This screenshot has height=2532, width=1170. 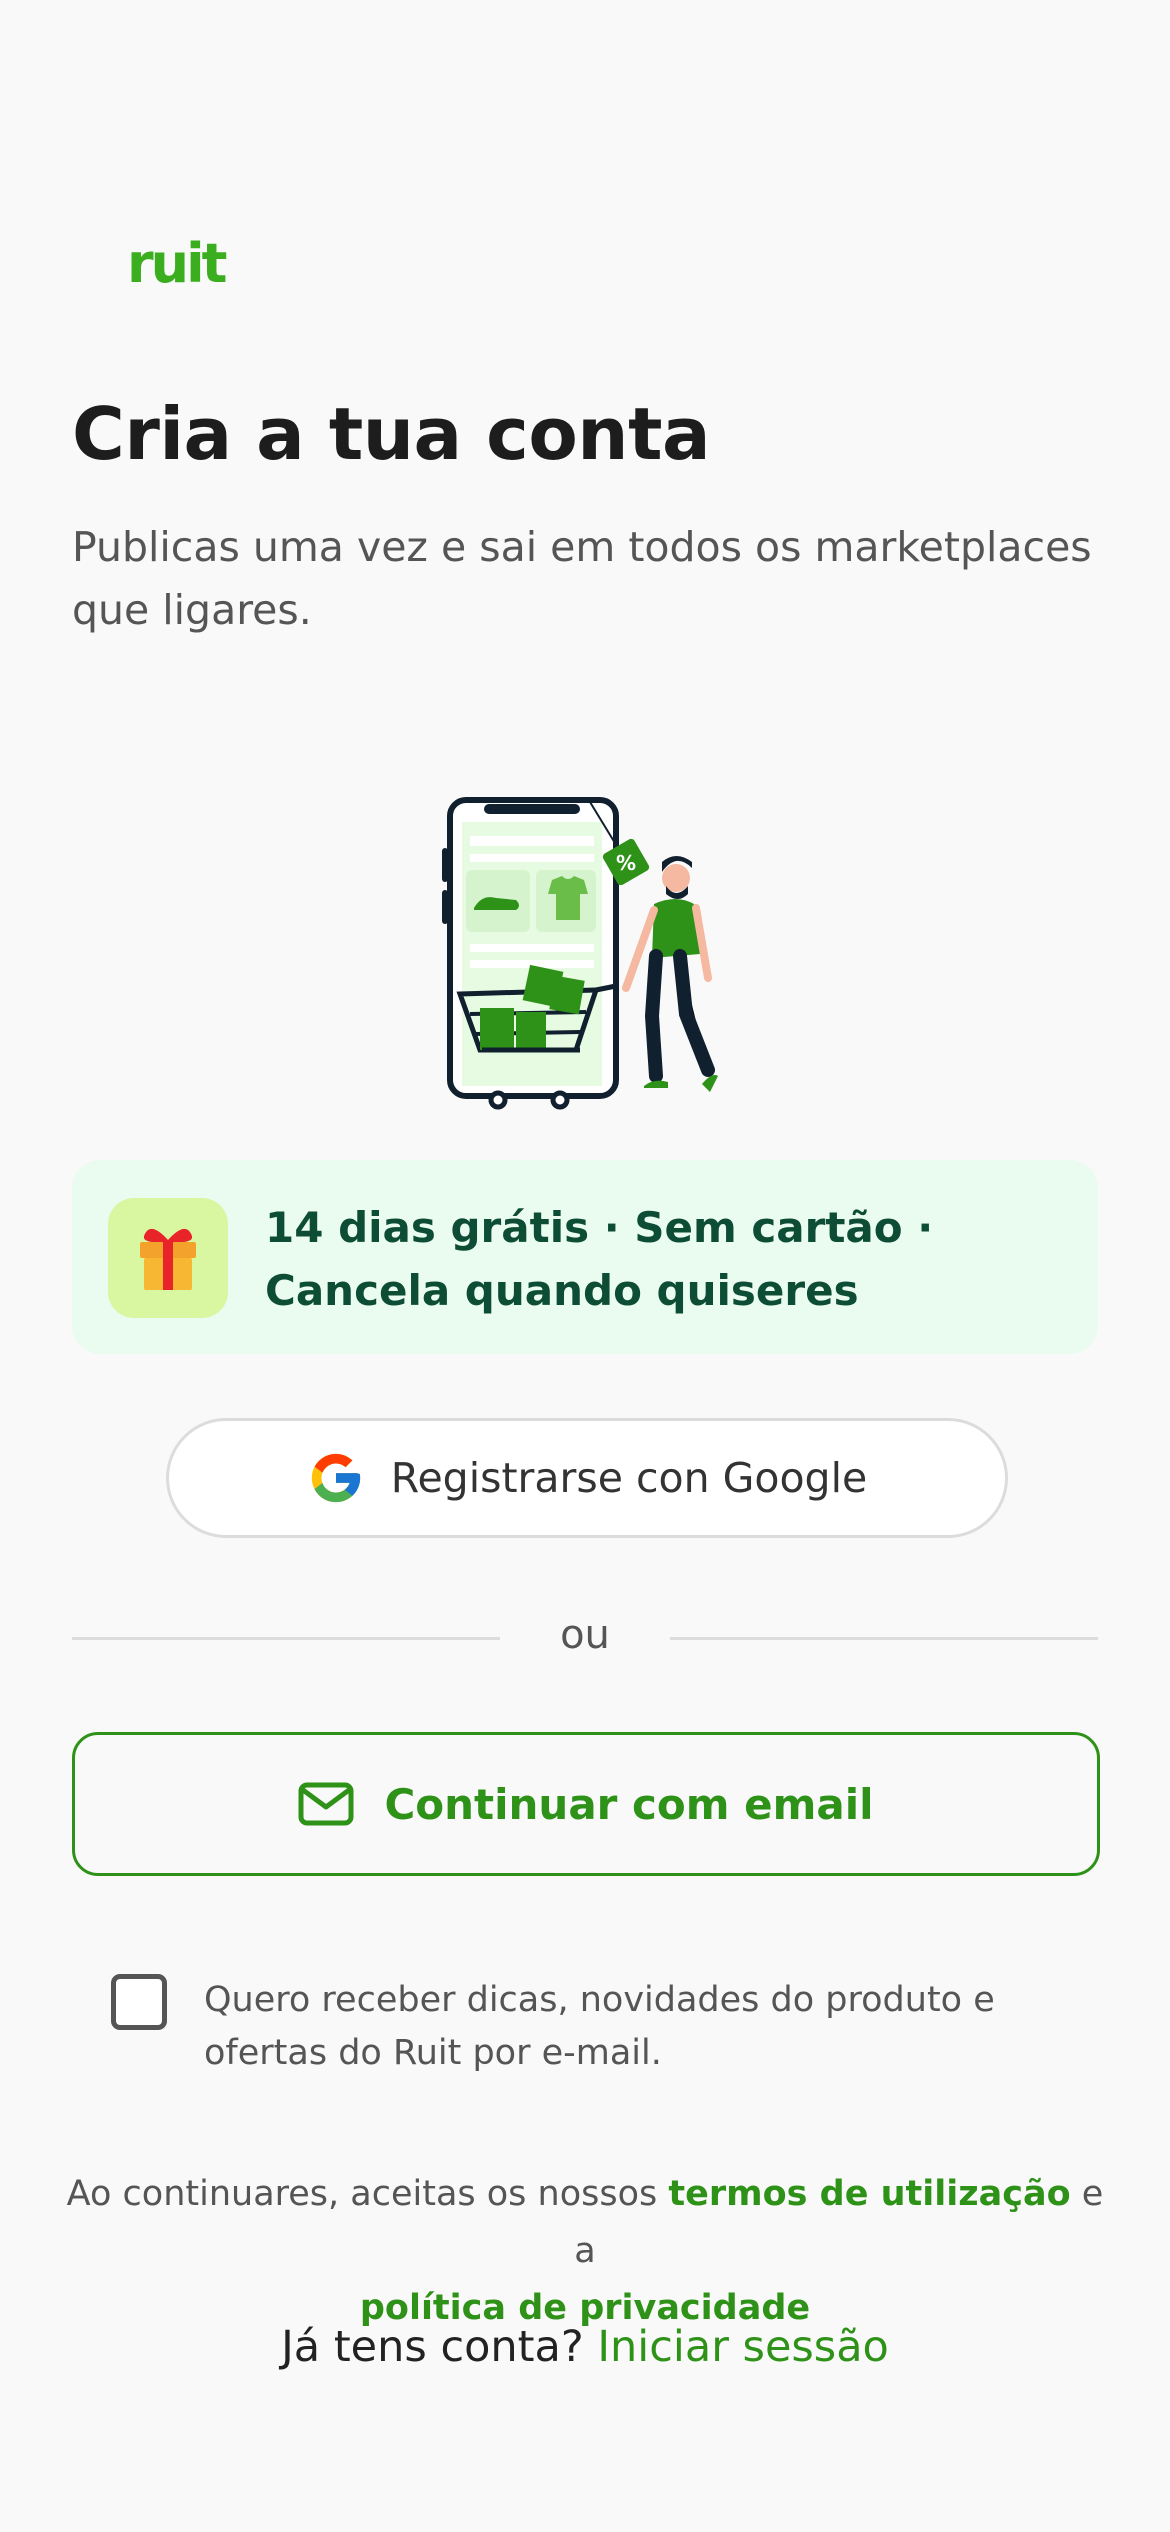 I want to click on email-signup-button: Continuar com email, so click(x=586, y=1804).